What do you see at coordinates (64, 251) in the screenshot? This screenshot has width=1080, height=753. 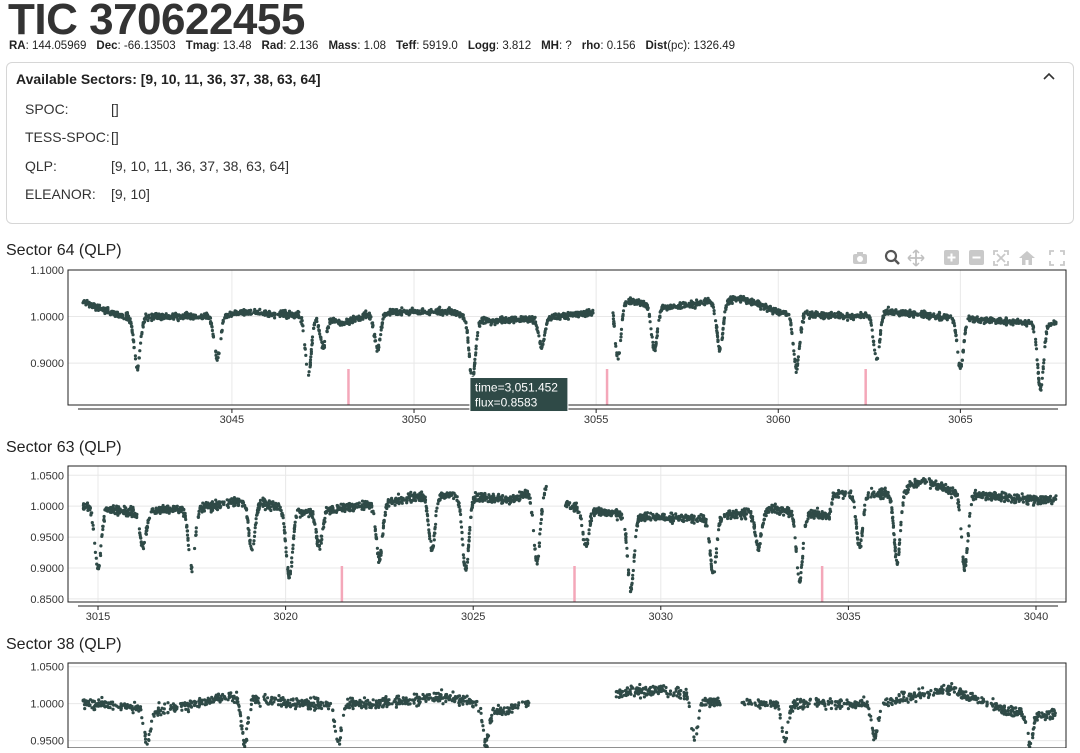 I see `chart-title-sector-64: Sector 64 (QLP)` at bounding box center [64, 251].